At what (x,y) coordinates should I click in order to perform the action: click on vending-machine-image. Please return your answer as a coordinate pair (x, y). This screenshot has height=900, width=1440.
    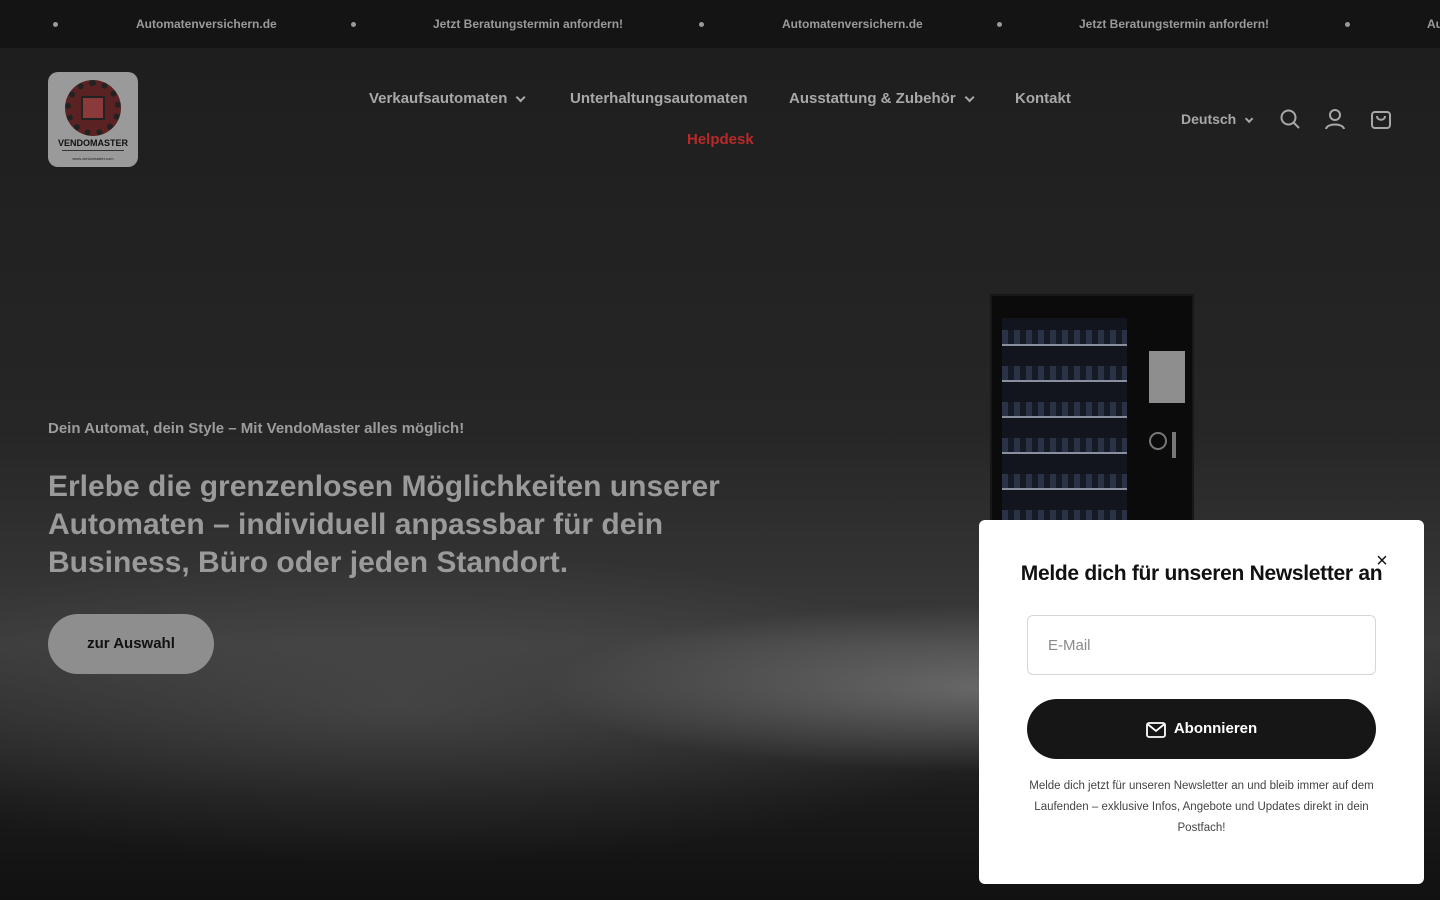
    Looking at the image, I should click on (1092, 424).